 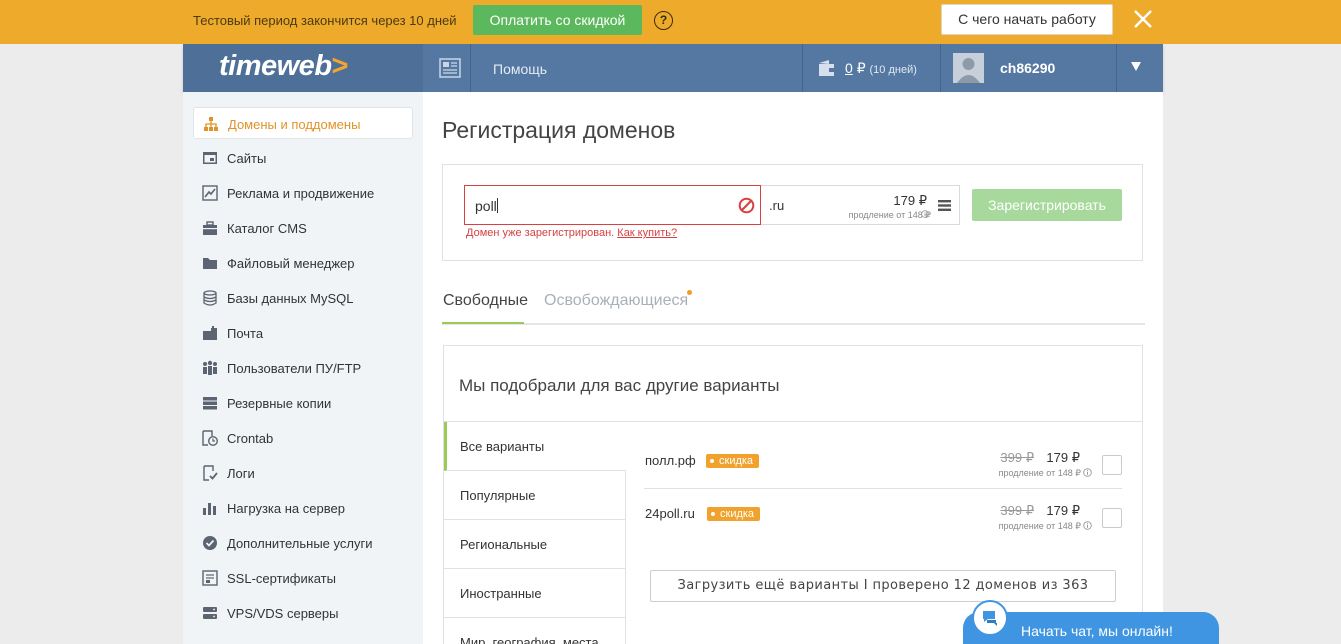 I want to click on log-icon, so click(x=210, y=473).